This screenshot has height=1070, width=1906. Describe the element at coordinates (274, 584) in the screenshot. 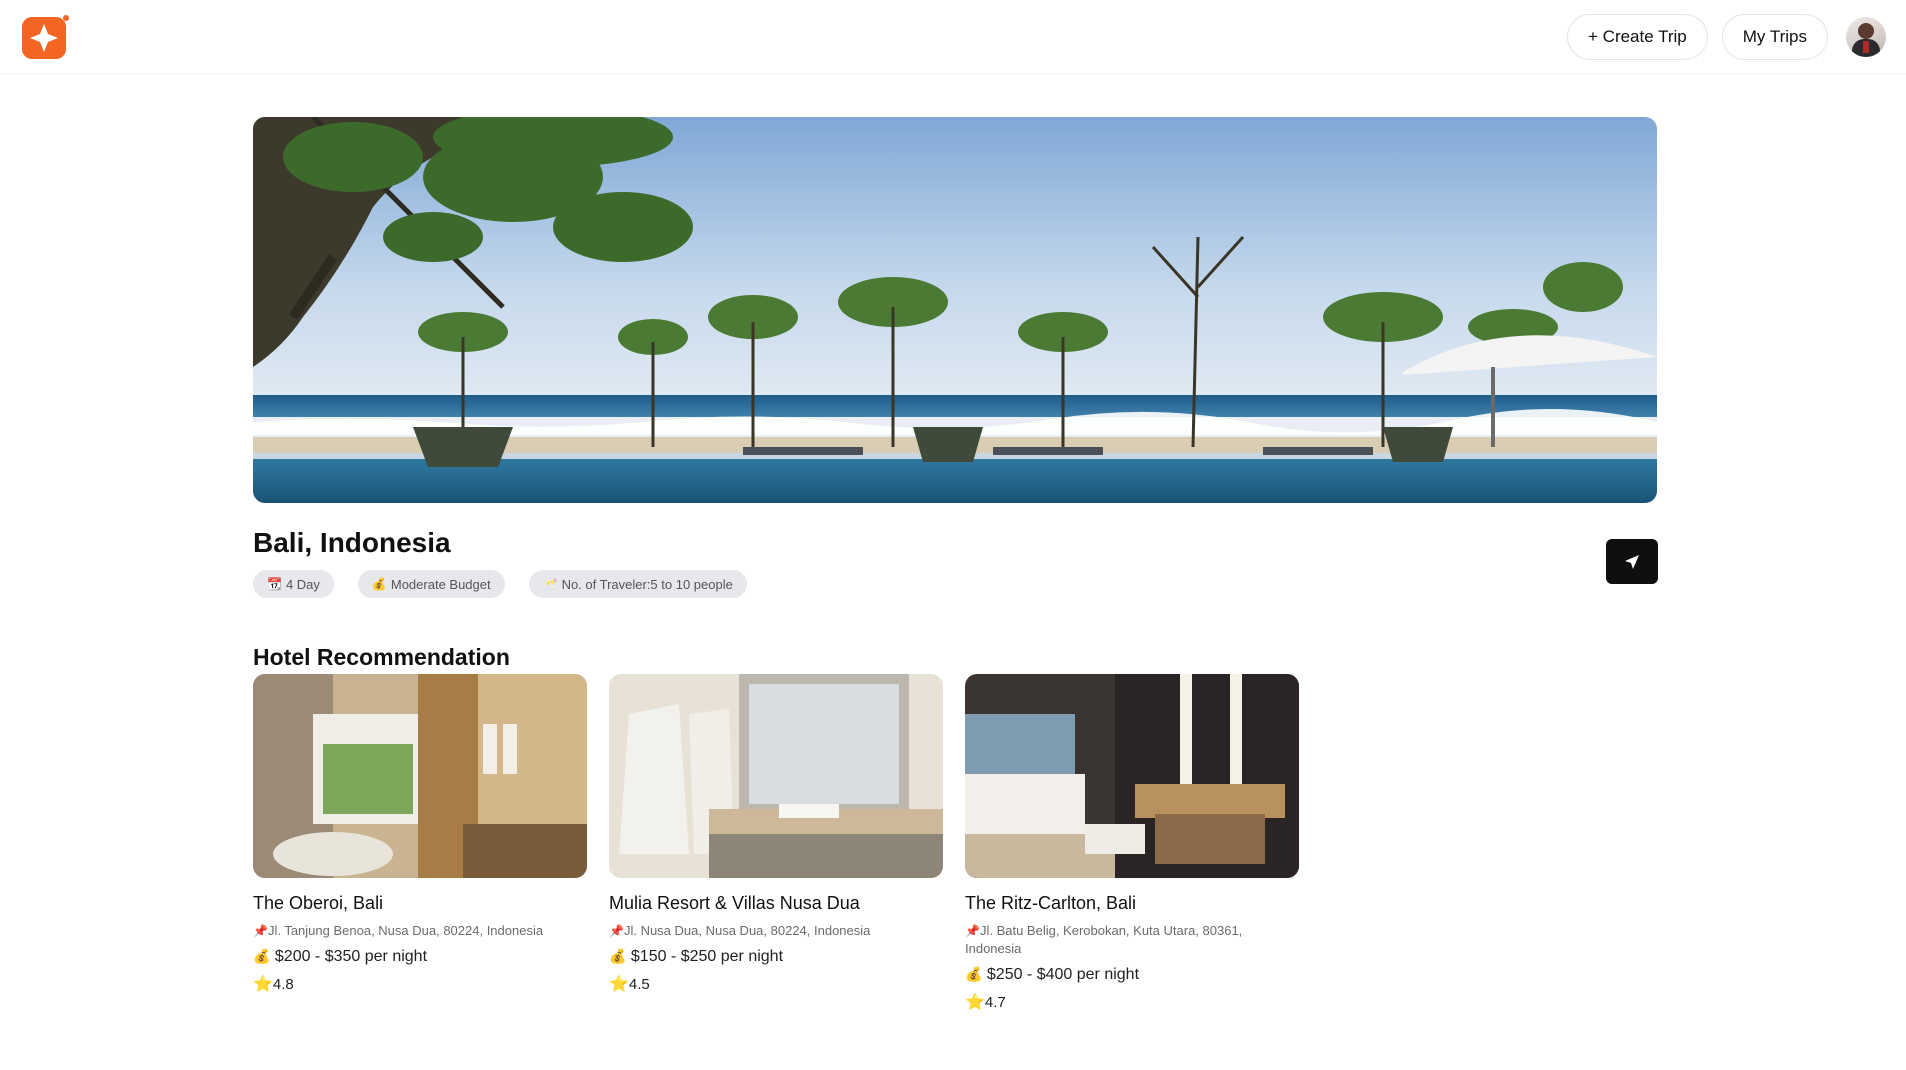

I see `calendar-icon: 📆` at that location.